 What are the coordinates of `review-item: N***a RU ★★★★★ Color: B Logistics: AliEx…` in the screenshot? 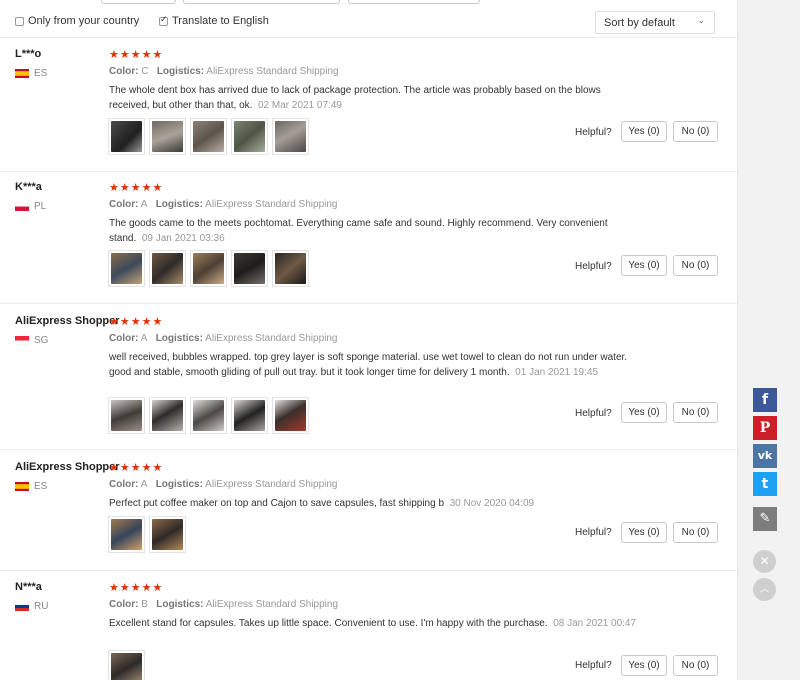 It's located at (369, 630).